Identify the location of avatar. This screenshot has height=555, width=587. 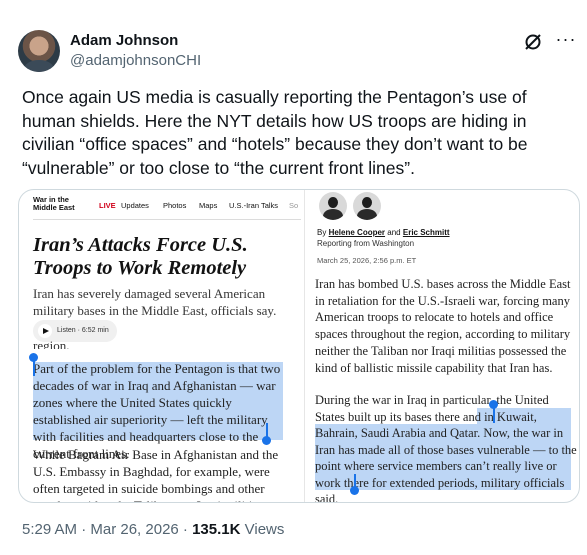
(39, 51).